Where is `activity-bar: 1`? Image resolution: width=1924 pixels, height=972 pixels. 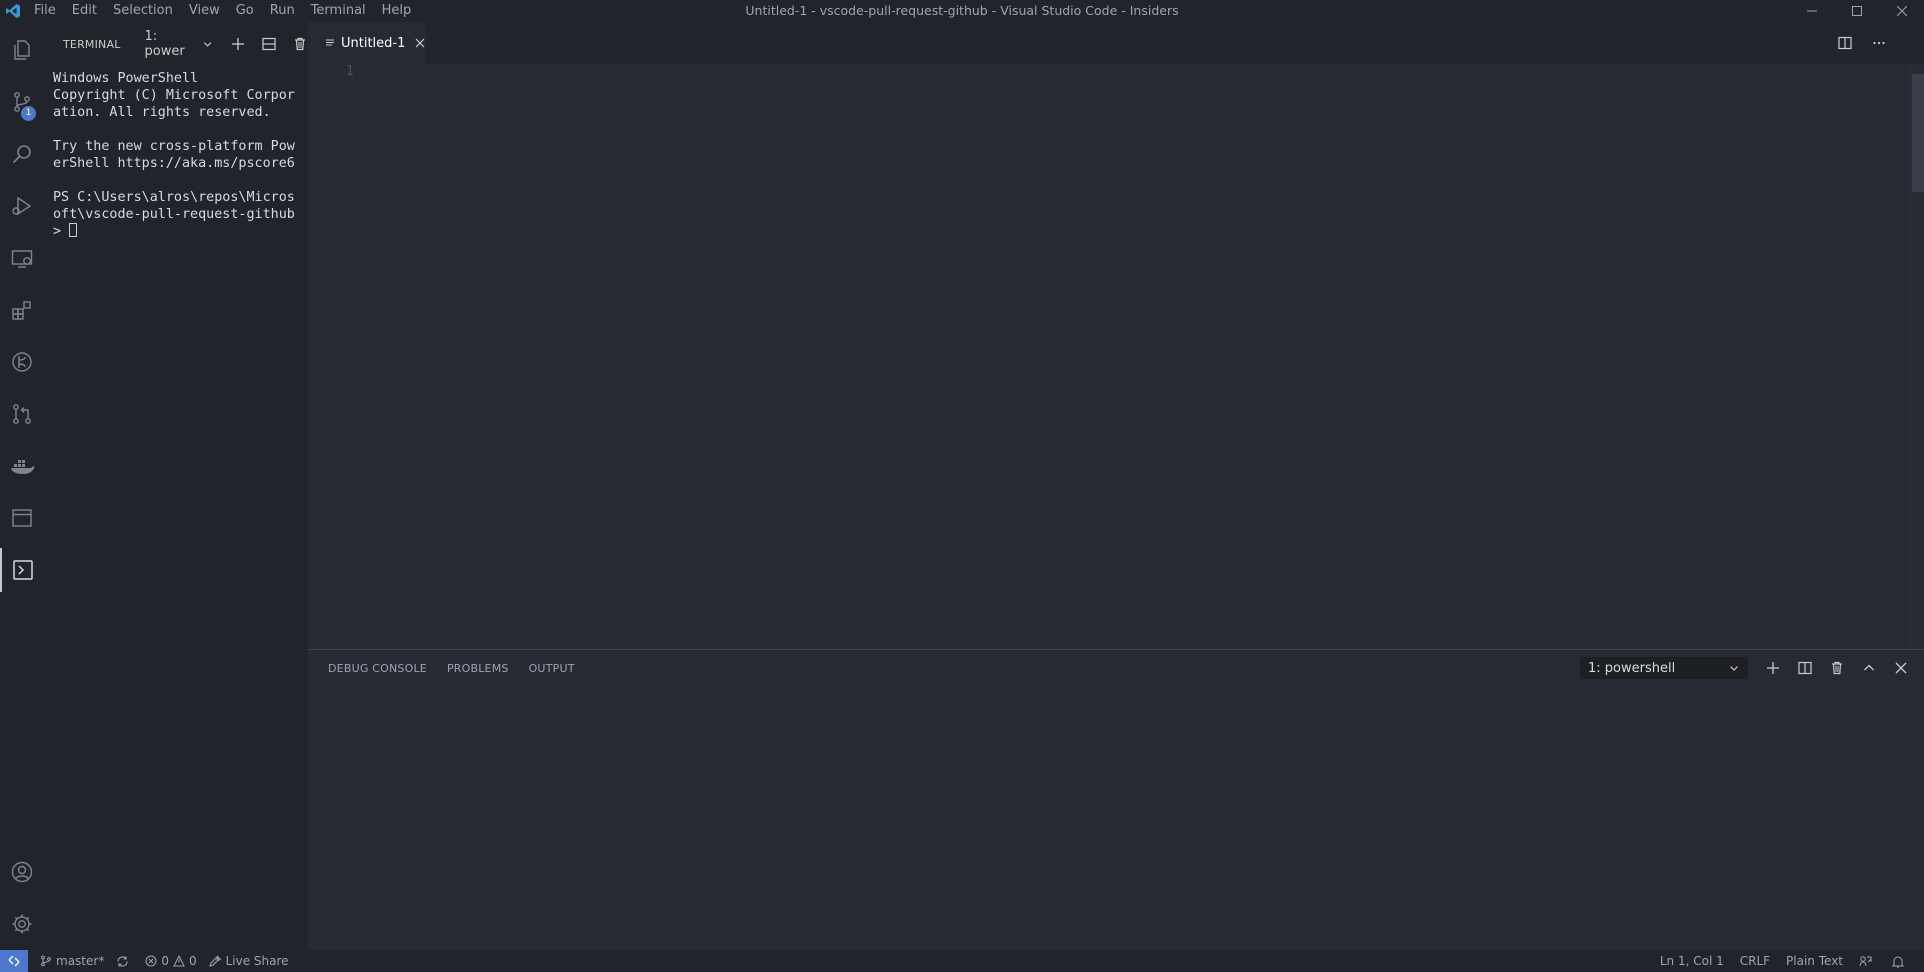
activity-bar: 1 is located at coordinates (22, 486).